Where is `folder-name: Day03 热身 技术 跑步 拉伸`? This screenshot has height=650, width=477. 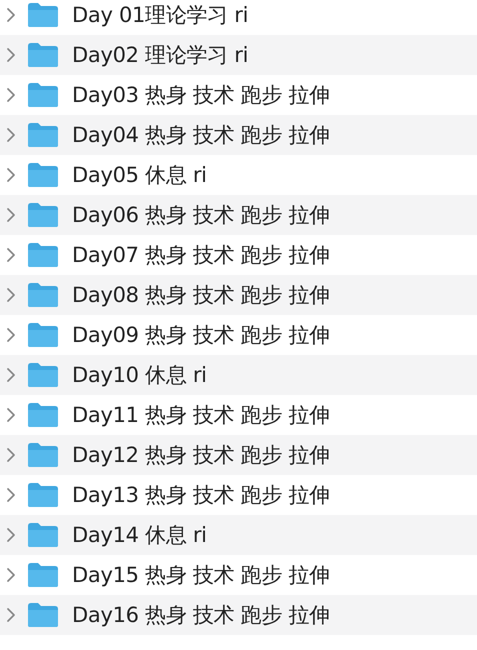 folder-name: Day03 热身 技术 跑步 拉伸 is located at coordinates (201, 95).